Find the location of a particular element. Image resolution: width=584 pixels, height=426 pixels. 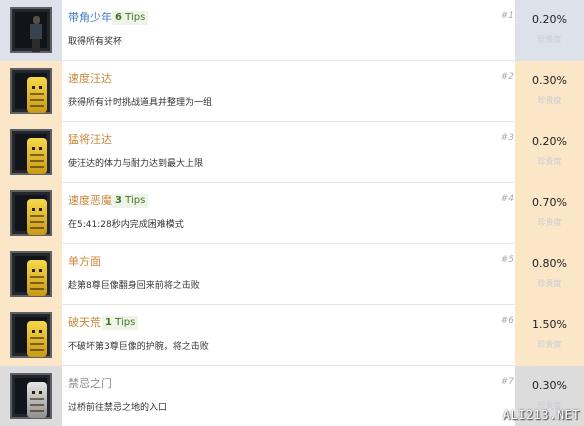

trophy-row: 单方面 趁第8尊巨像翻身回来前将之击败 #5 0.80% 珍贵度 is located at coordinates (292, 274).